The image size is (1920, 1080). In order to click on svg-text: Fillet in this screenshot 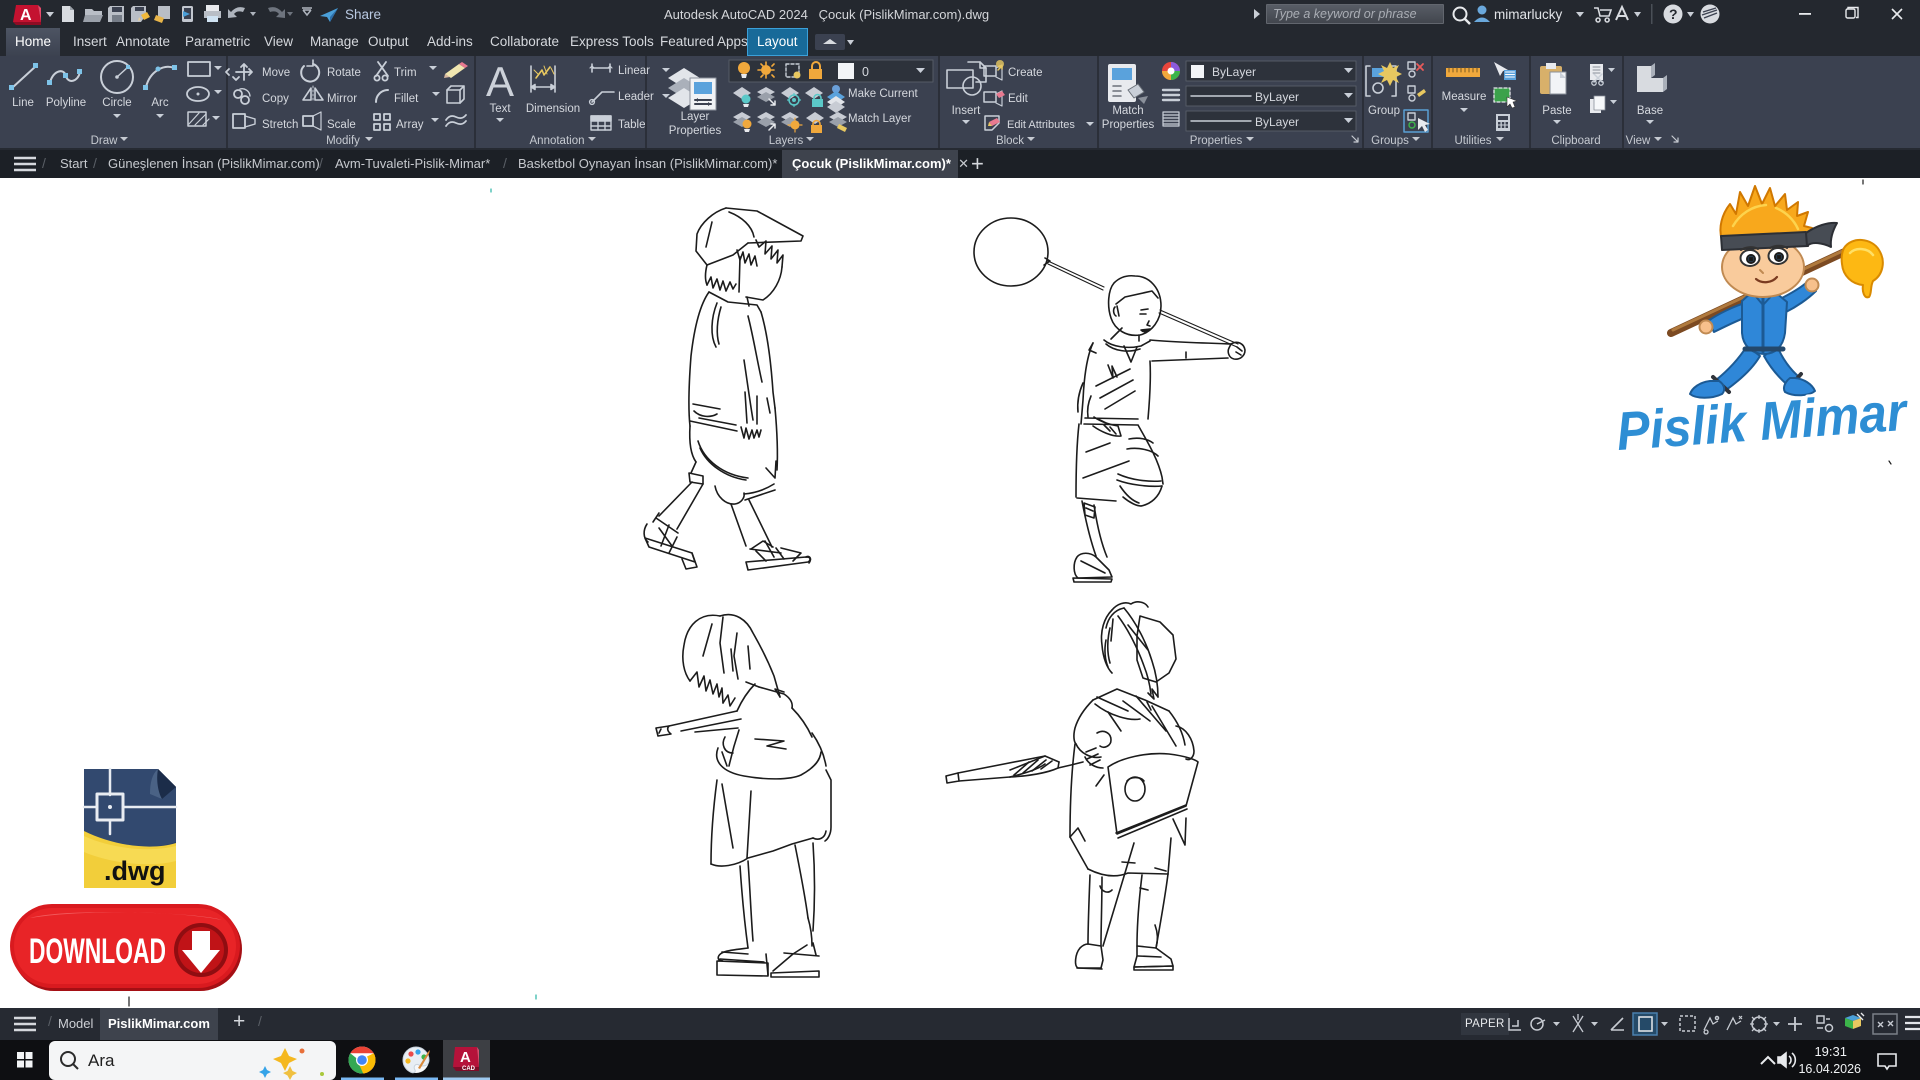, I will do `click(406, 99)`.